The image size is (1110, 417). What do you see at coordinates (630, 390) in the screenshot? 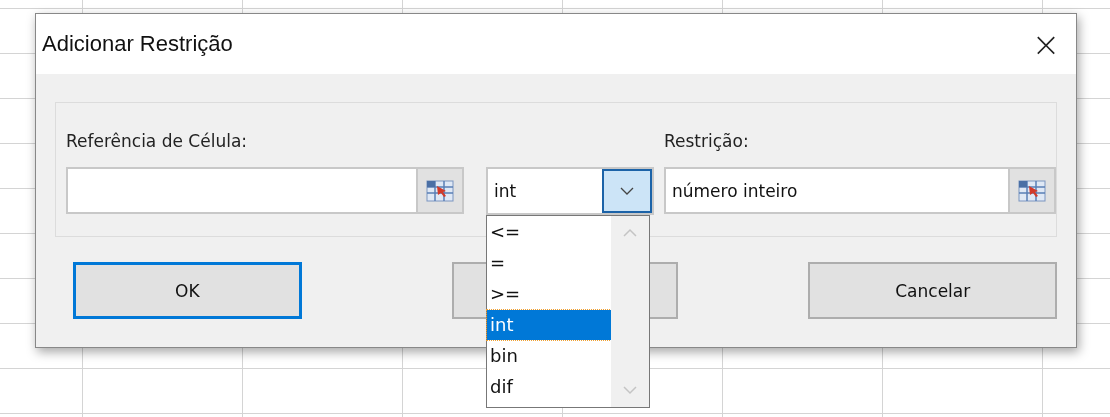
I see `scroll-down-icon` at bounding box center [630, 390].